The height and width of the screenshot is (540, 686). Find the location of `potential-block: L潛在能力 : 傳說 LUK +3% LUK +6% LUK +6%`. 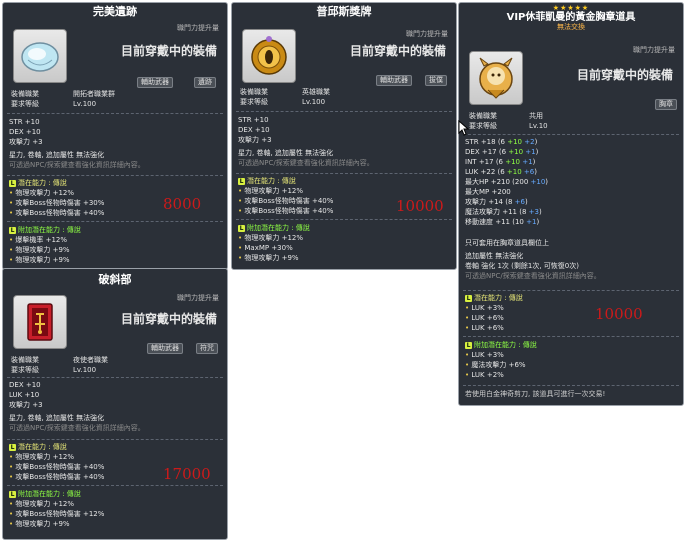

potential-block: L潛在能力 : 傳說 LUK +3% LUK +6% LUK +6% is located at coordinates (571, 313).